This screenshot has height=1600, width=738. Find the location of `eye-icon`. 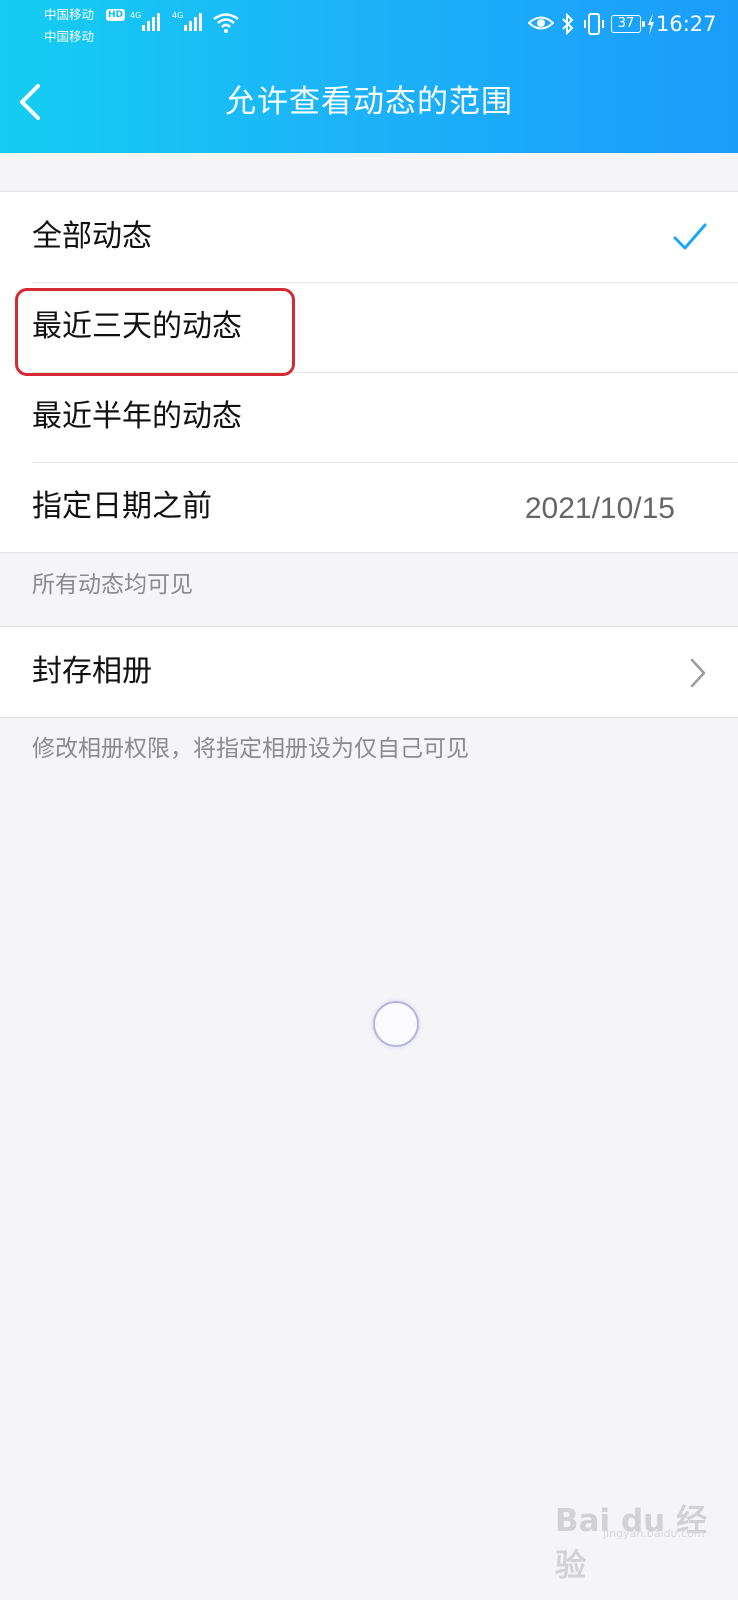

eye-icon is located at coordinates (541, 23).